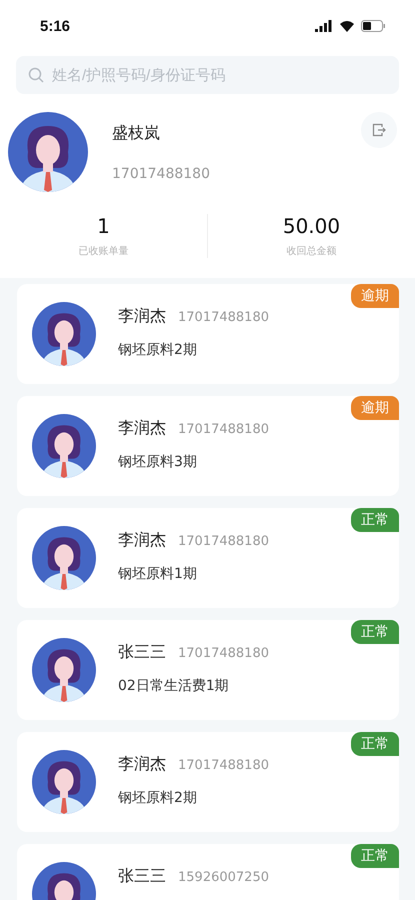  Describe the element at coordinates (103, 251) in the screenshot. I see `stat-label: 已收账单量` at that location.